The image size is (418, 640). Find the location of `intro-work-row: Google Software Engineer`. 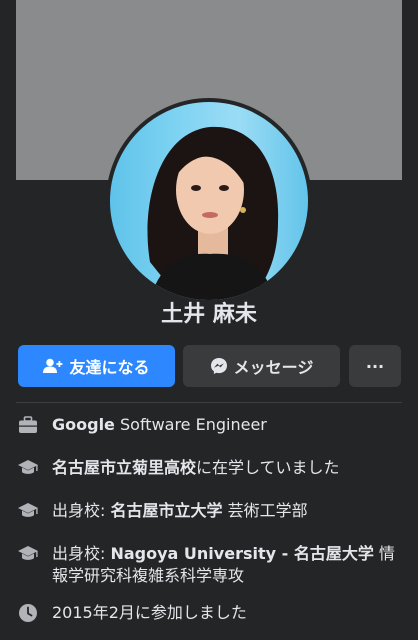

intro-work-row: Google Software Engineer is located at coordinates (209, 425).